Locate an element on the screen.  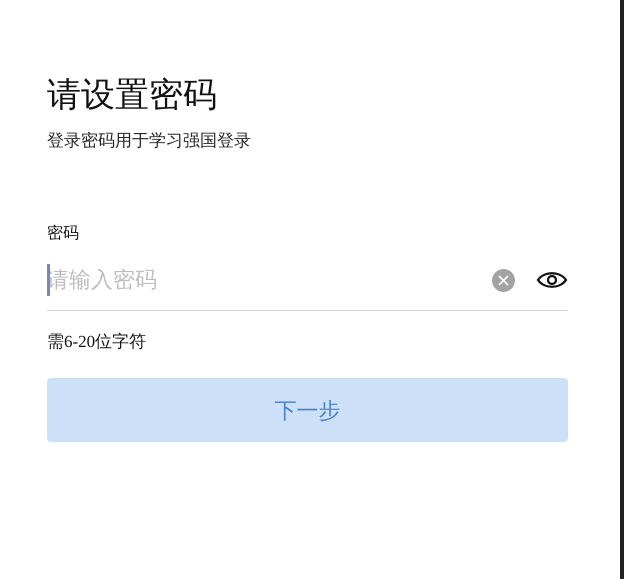
password-hint: 需6-20位字符 is located at coordinates (96, 342).